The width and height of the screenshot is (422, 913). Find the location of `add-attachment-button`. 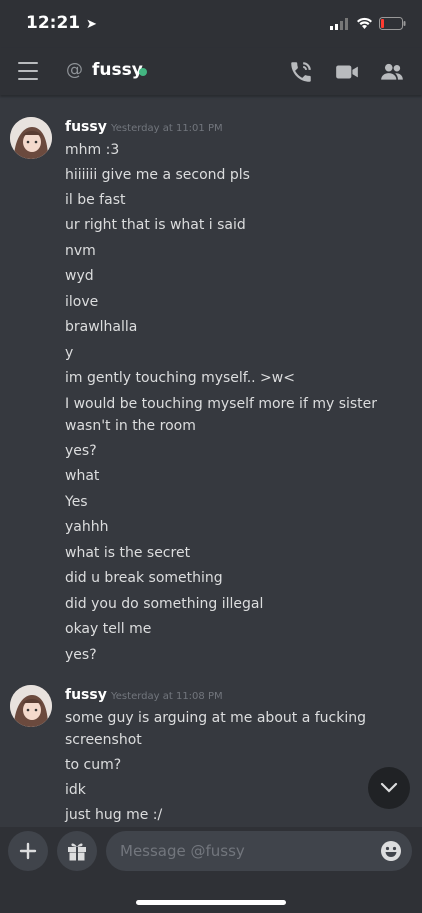

add-attachment-button is located at coordinates (28, 851).